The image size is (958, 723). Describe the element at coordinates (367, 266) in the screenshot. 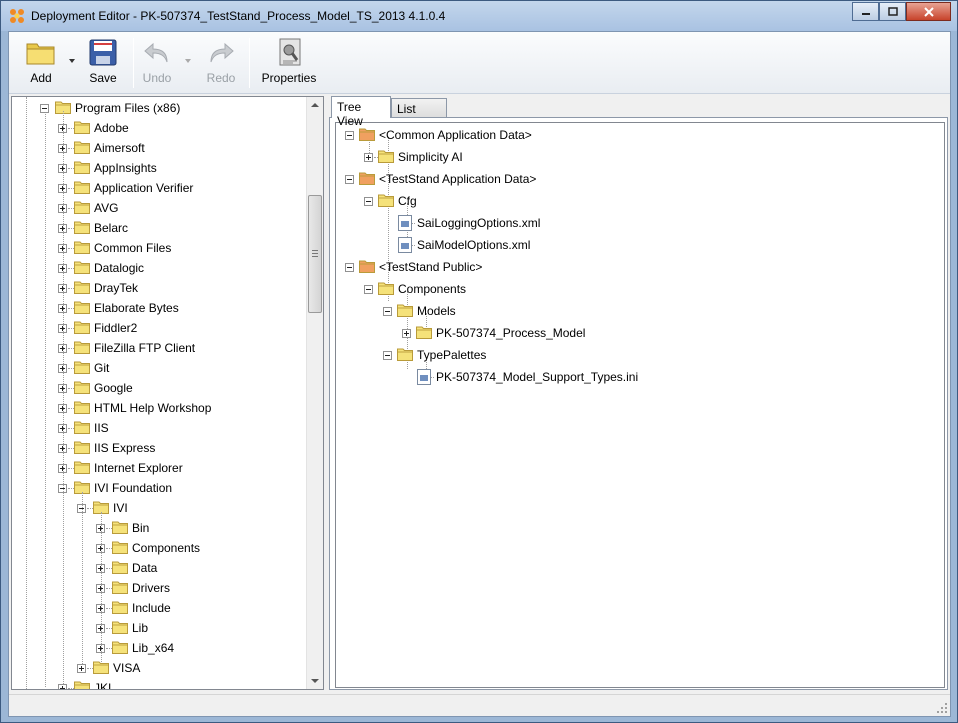

I see `special-folder-icon` at that location.